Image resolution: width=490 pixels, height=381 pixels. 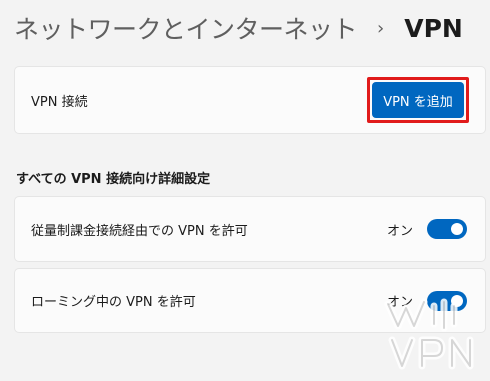 What do you see at coordinates (186, 28) in the screenshot?
I see `breadcrumb-parent: ネットワークとインターネット` at bounding box center [186, 28].